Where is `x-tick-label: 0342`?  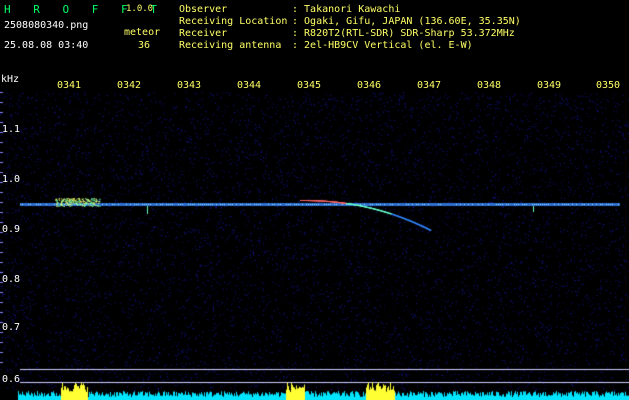
x-tick-label: 0342 is located at coordinates (129, 85).